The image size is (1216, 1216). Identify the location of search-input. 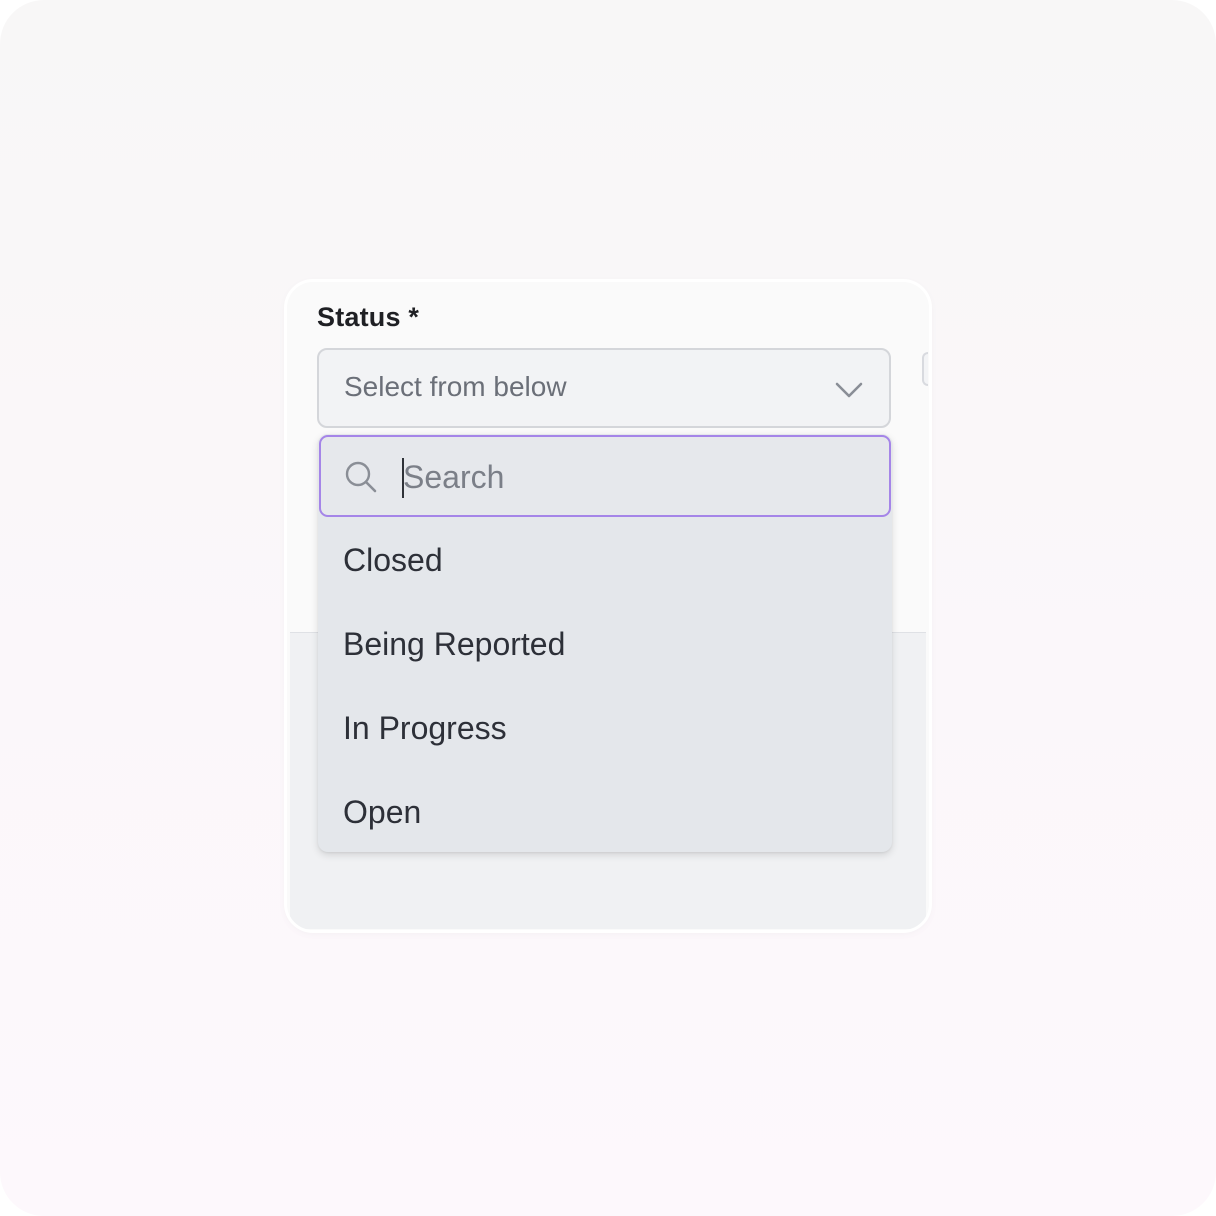
(637, 477).